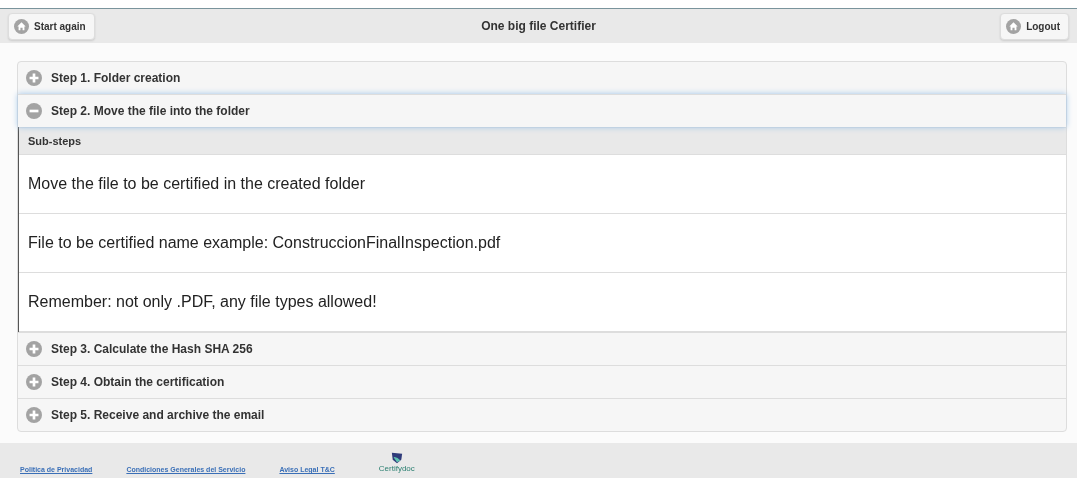 This screenshot has width=1077, height=478. Describe the element at coordinates (51, 26) in the screenshot. I see `start-again-button: Start again` at that location.